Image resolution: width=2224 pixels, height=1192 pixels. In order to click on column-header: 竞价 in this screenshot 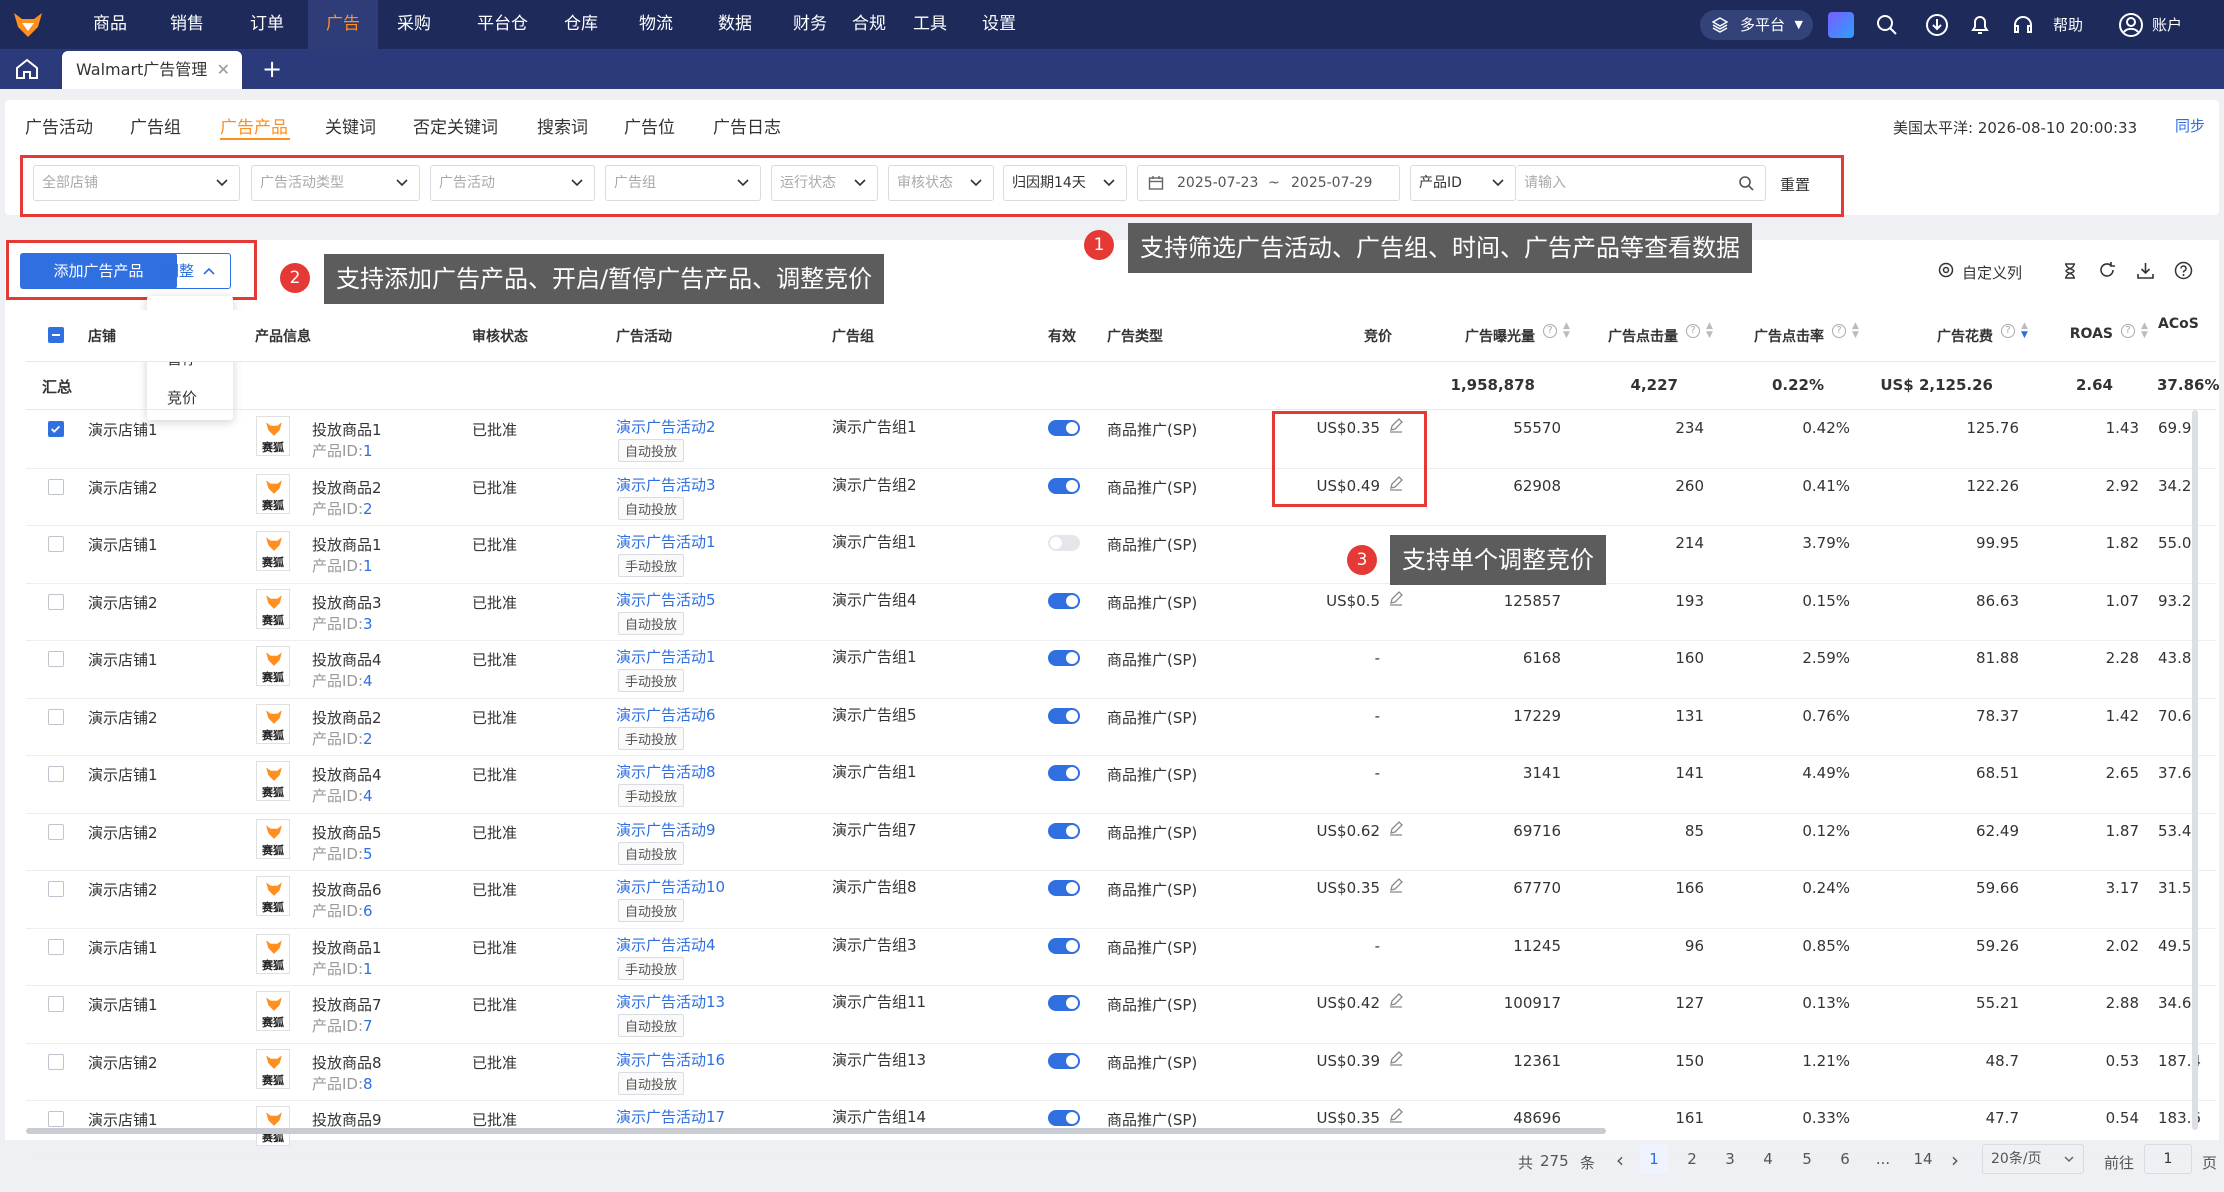, I will do `click(1366, 336)`.